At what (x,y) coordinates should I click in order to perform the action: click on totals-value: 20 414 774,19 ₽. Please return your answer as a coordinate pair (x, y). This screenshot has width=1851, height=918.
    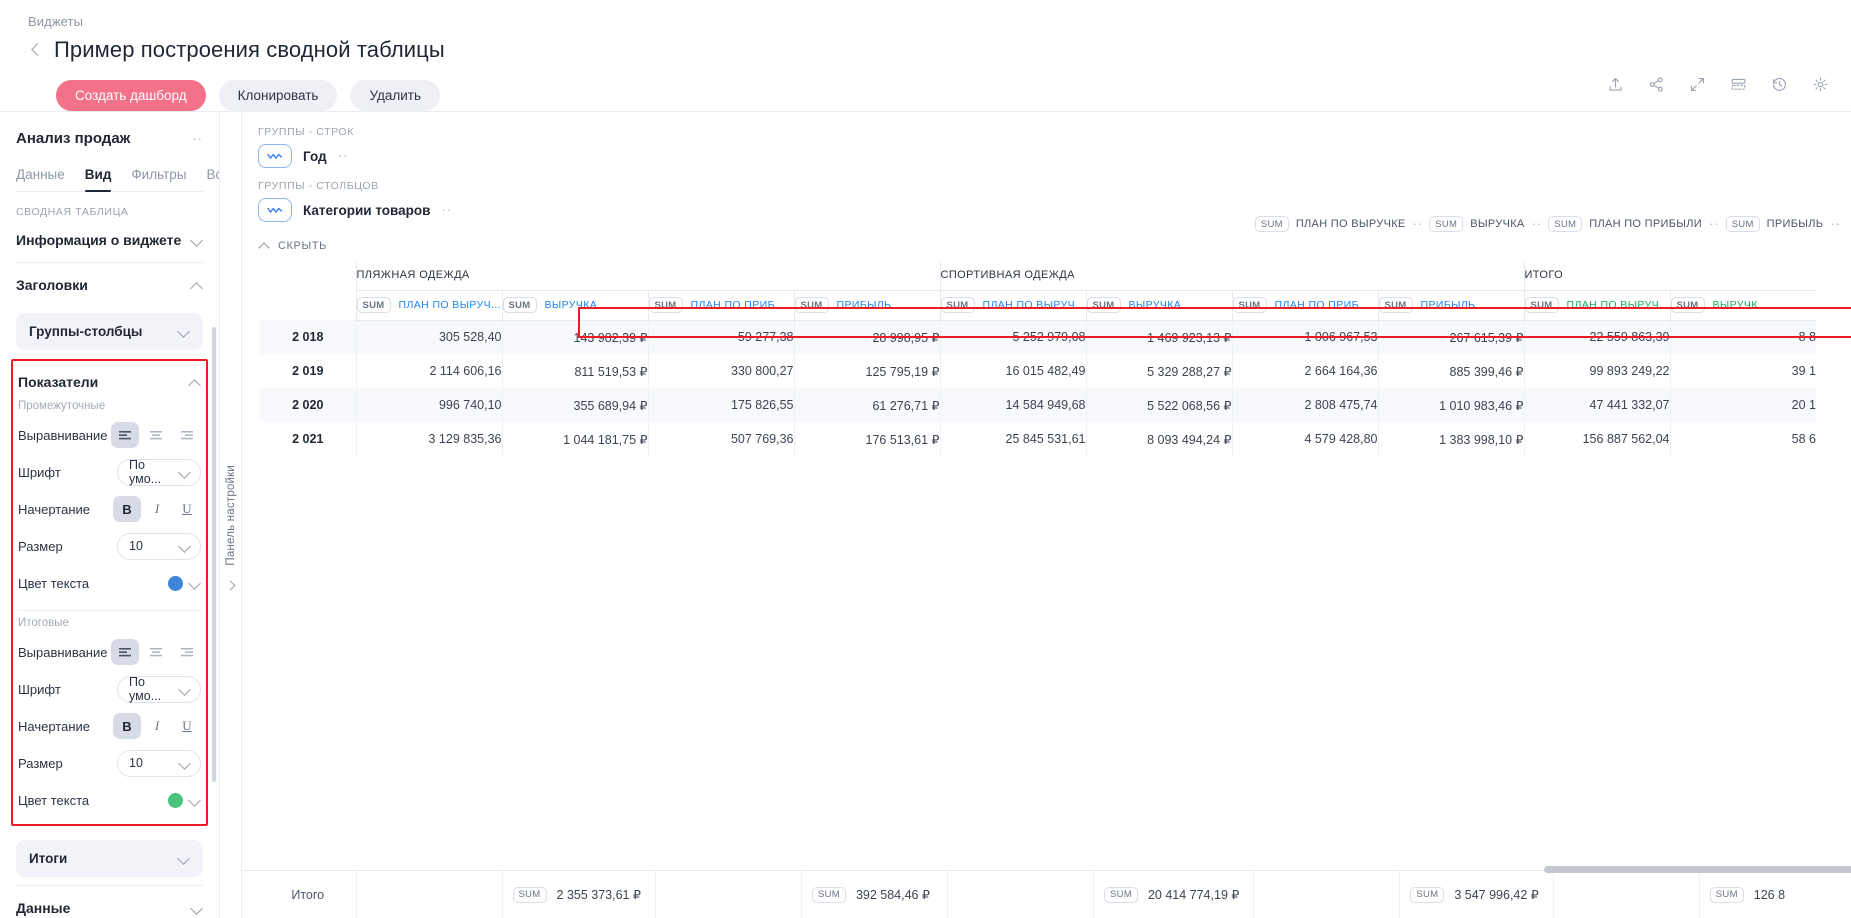
    Looking at the image, I should click on (1193, 895).